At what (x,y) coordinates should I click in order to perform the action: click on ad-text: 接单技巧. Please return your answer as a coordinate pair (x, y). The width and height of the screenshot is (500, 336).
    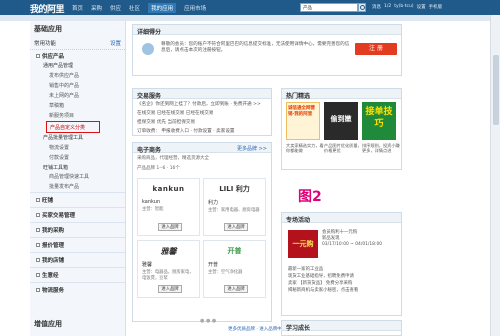
    Looking at the image, I should click on (379, 118).